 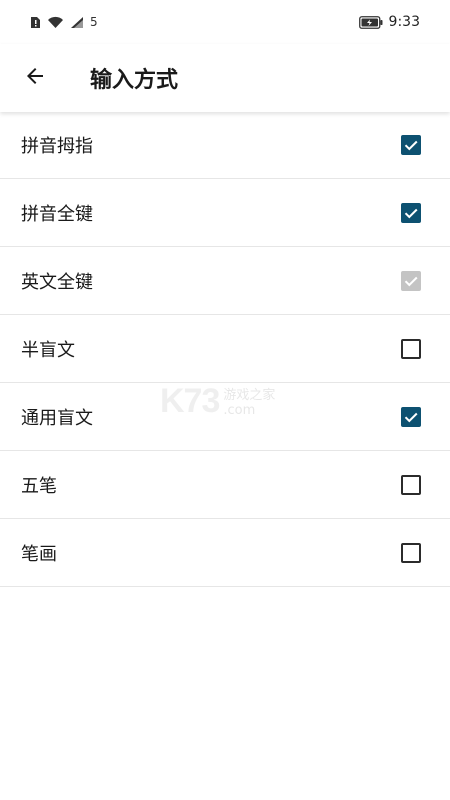 What do you see at coordinates (94, 22) in the screenshot?
I see `network-badge: 5` at bounding box center [94, 22].